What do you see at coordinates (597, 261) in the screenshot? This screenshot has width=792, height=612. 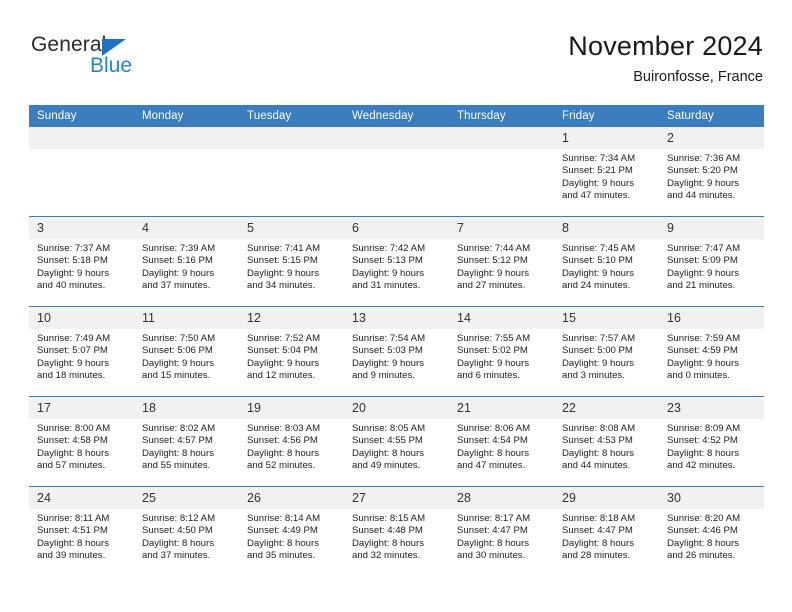 I see `sunset-text: Sunset: 5:10 PM` at bounding box center [597, 261].